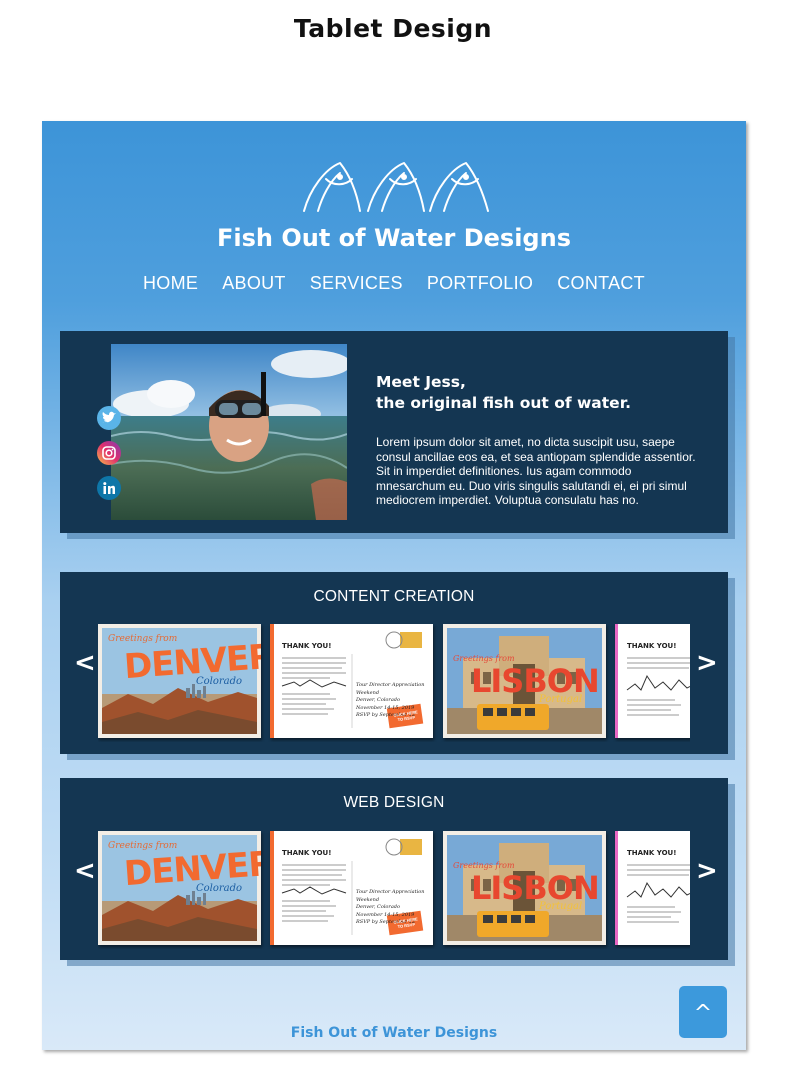 The width and height of the screenshot is (786, 1065). I want to click on page-heading: Tablet Design, so click(393, 28).